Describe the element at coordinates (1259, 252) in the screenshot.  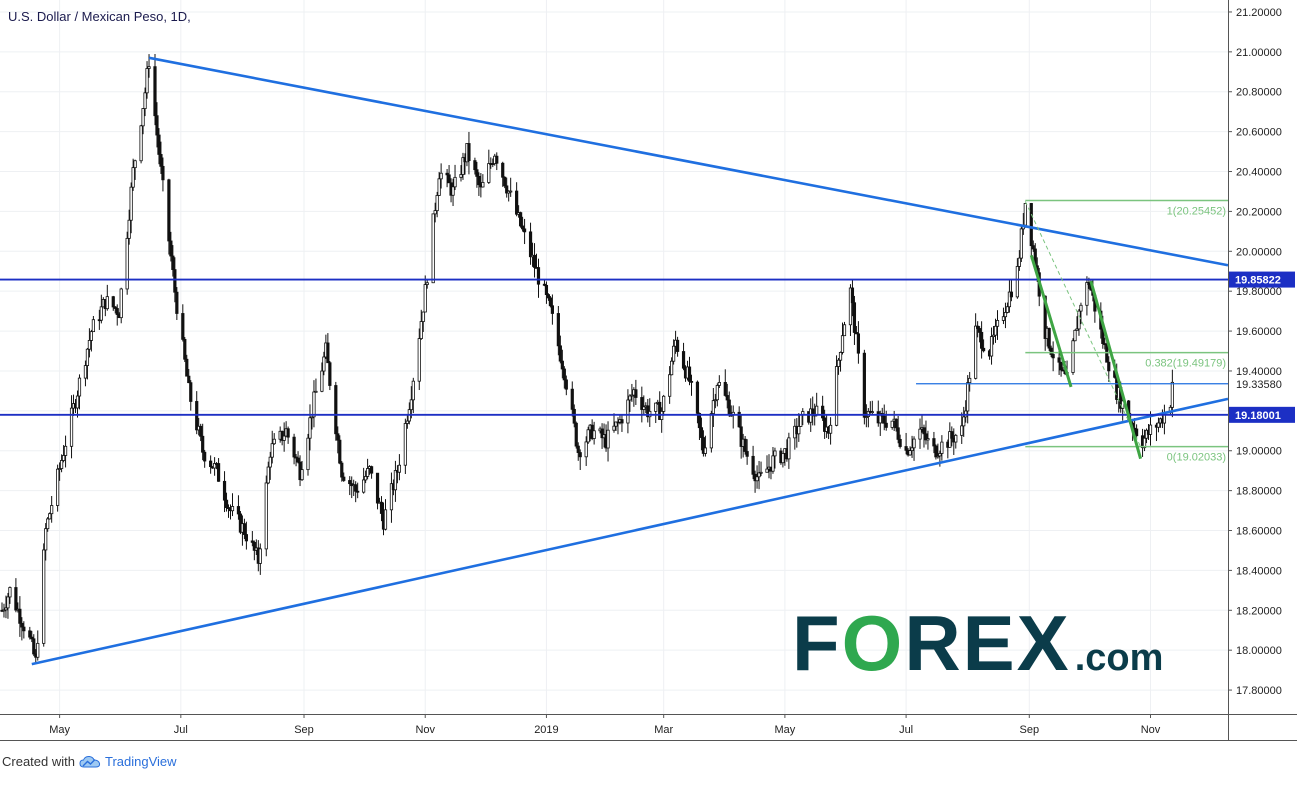
I see `price-tick-label: 20.00000` at that location.